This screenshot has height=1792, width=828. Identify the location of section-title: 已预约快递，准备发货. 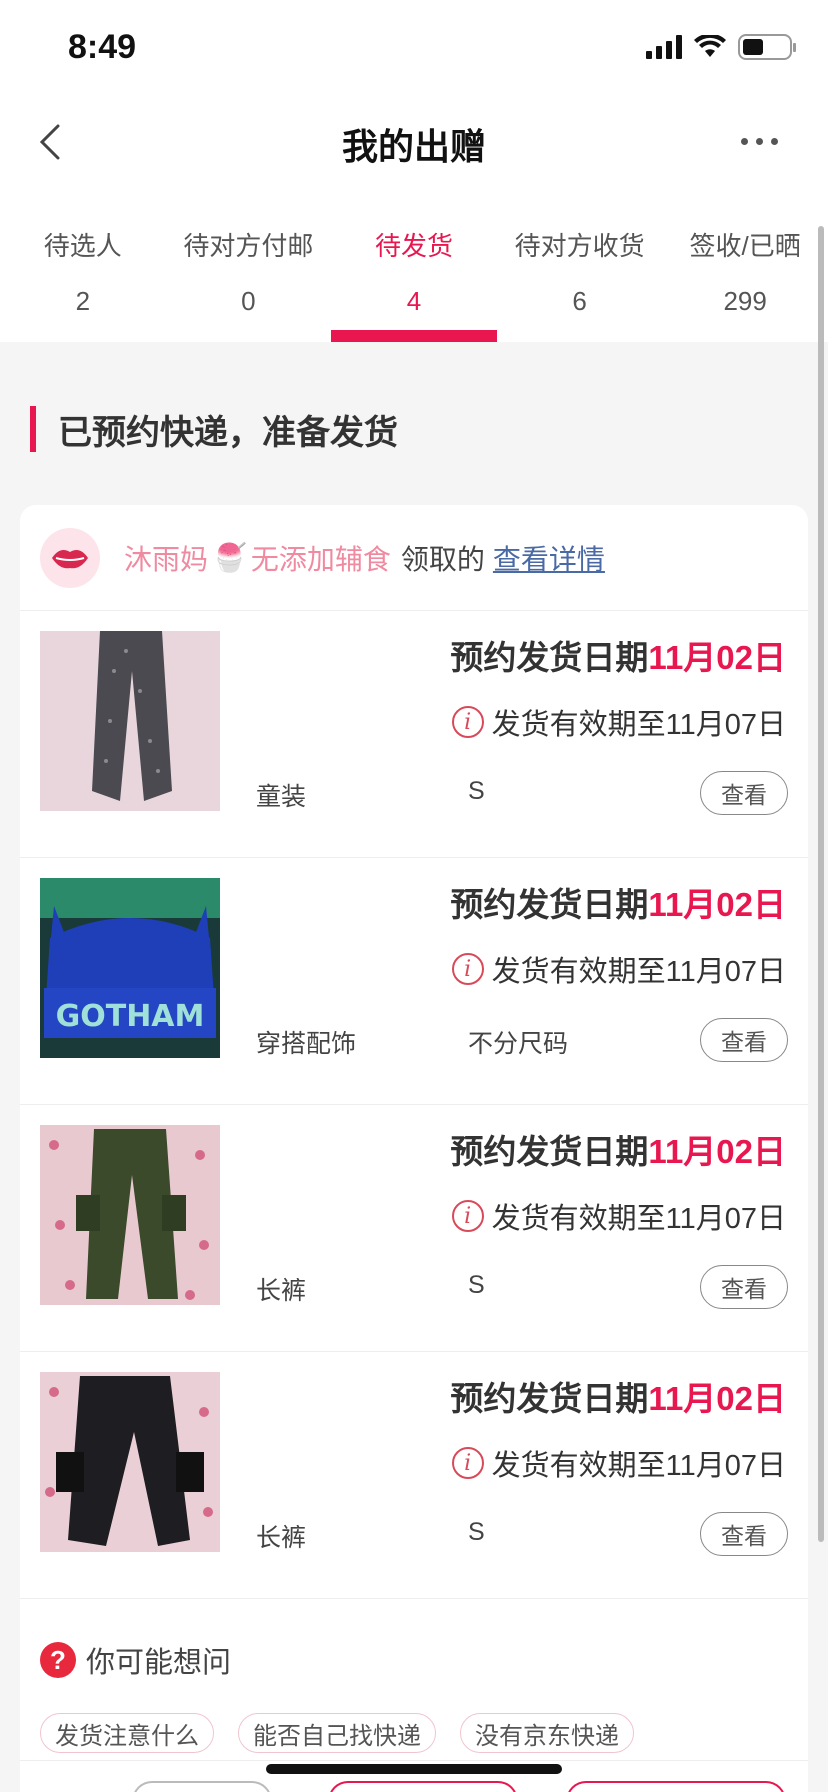
(228, 432).